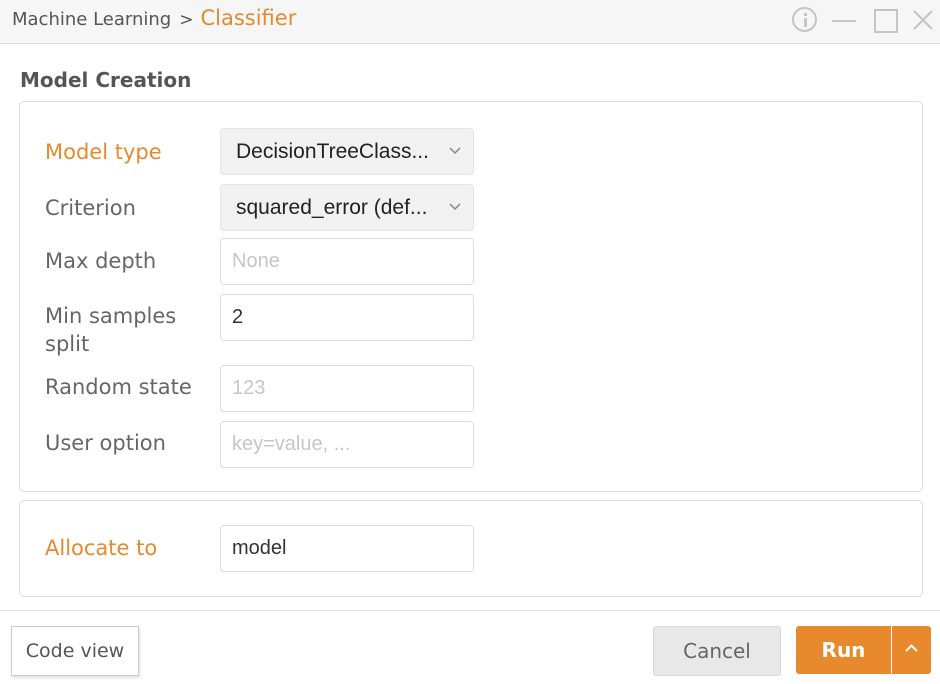 This screenshot has width=940, height=684. Describe the element at coordinates (111, 330) in the screenshot. I see `min-samples-split-label: Min samples split` at that location.